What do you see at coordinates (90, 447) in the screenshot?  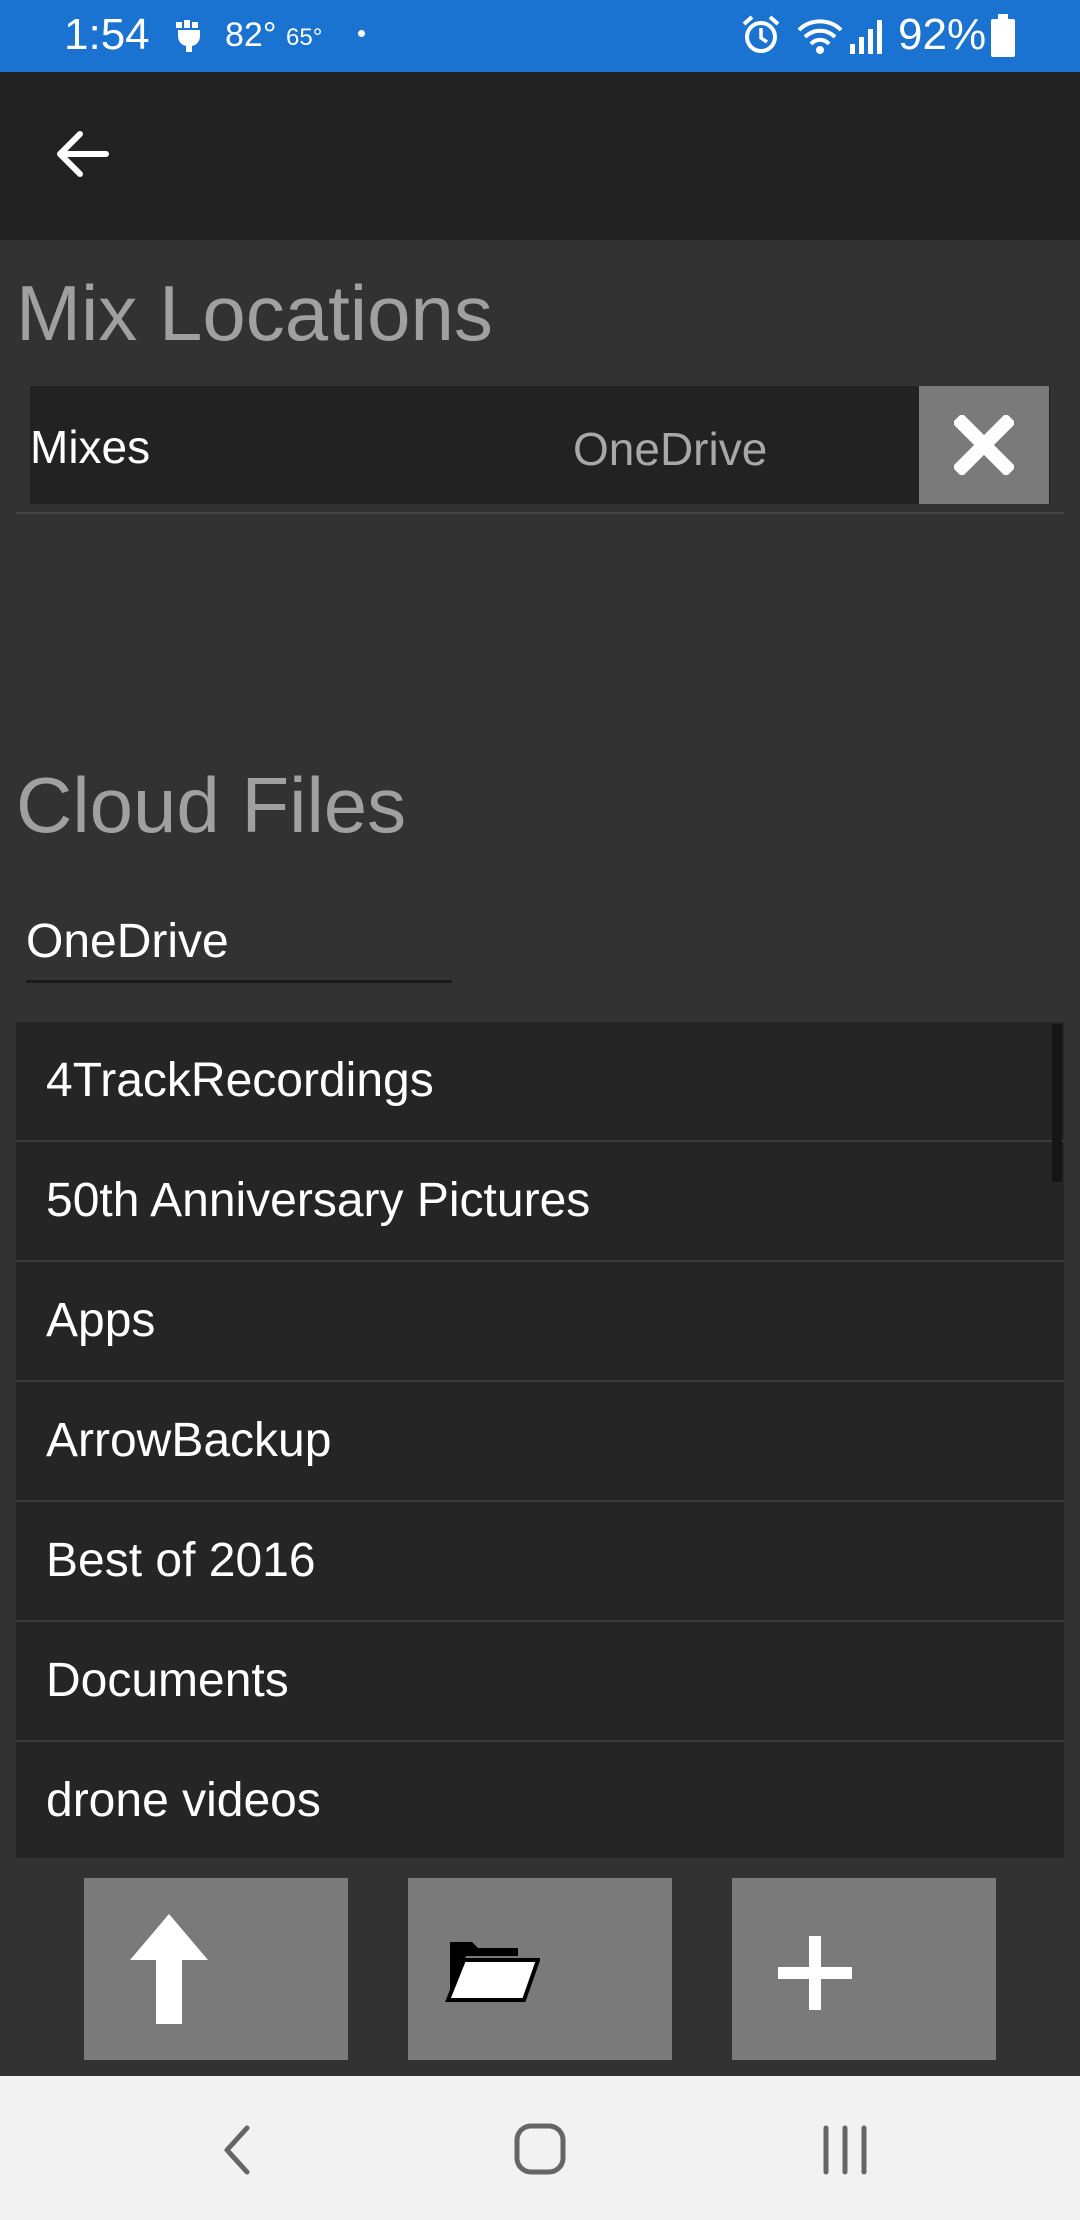 I see `mix-location-name: Mixes` at bounding box center [90, 447].